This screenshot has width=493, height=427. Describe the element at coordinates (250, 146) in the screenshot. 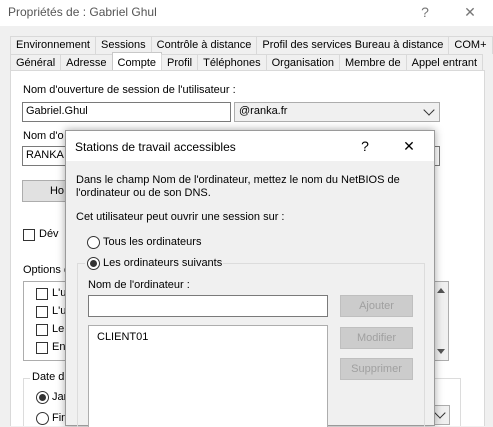

I see `dialog-title-bar: Stations de travail accessibles ? ✕` at that location.